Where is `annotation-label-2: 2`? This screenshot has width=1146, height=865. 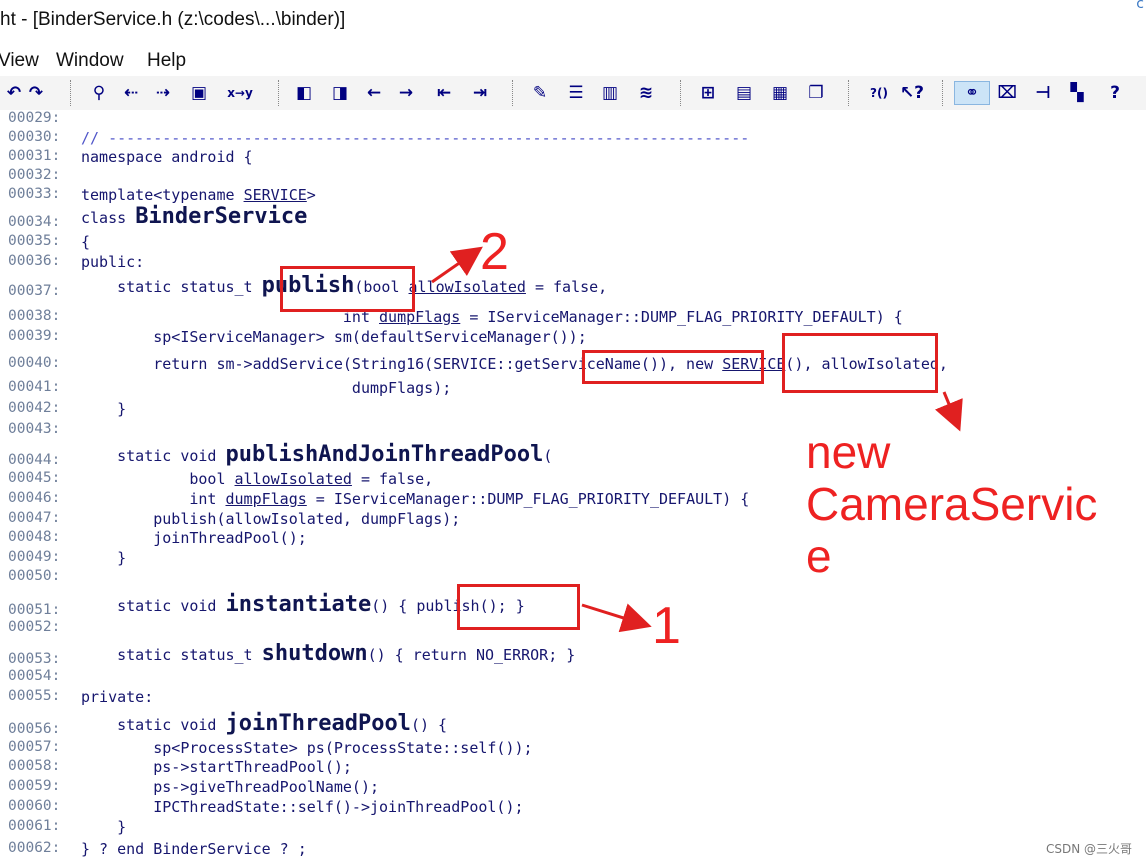 annotation-label-2: 2 is located at coordinates (494, 252).